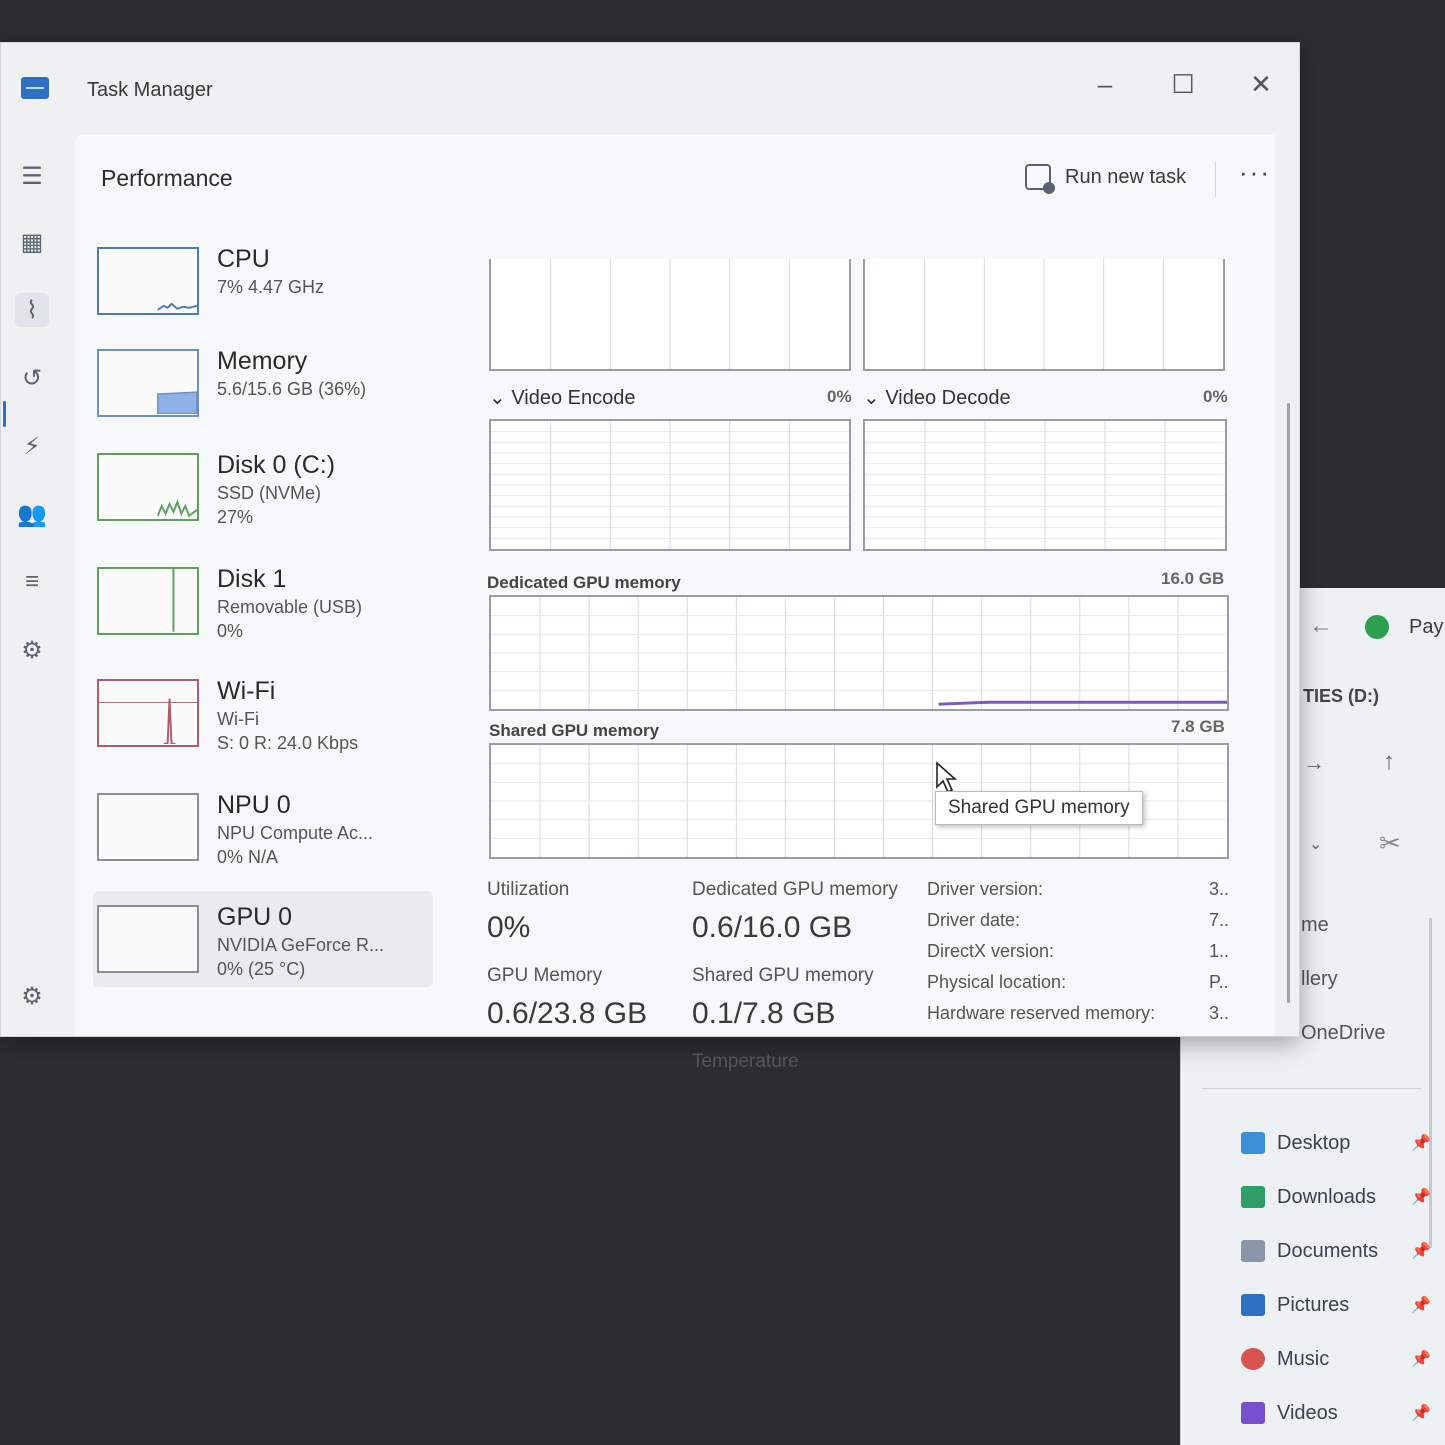 This screenshot has height=1445, width=1445. What do you see at coordinates (1336, 1305) in the screenshot?
I see `quick-access-pictures: Pictures 📌` at bounding box center [1336, 1305].